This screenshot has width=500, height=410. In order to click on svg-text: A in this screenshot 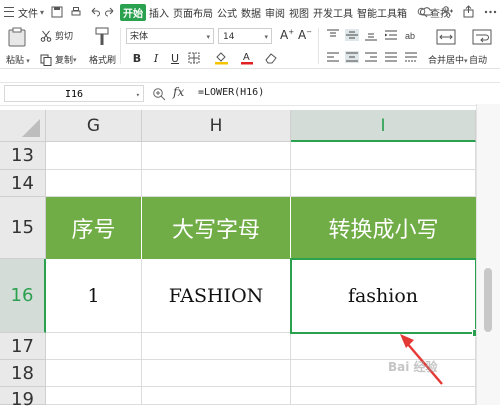, I will do `click(246, 57)`.